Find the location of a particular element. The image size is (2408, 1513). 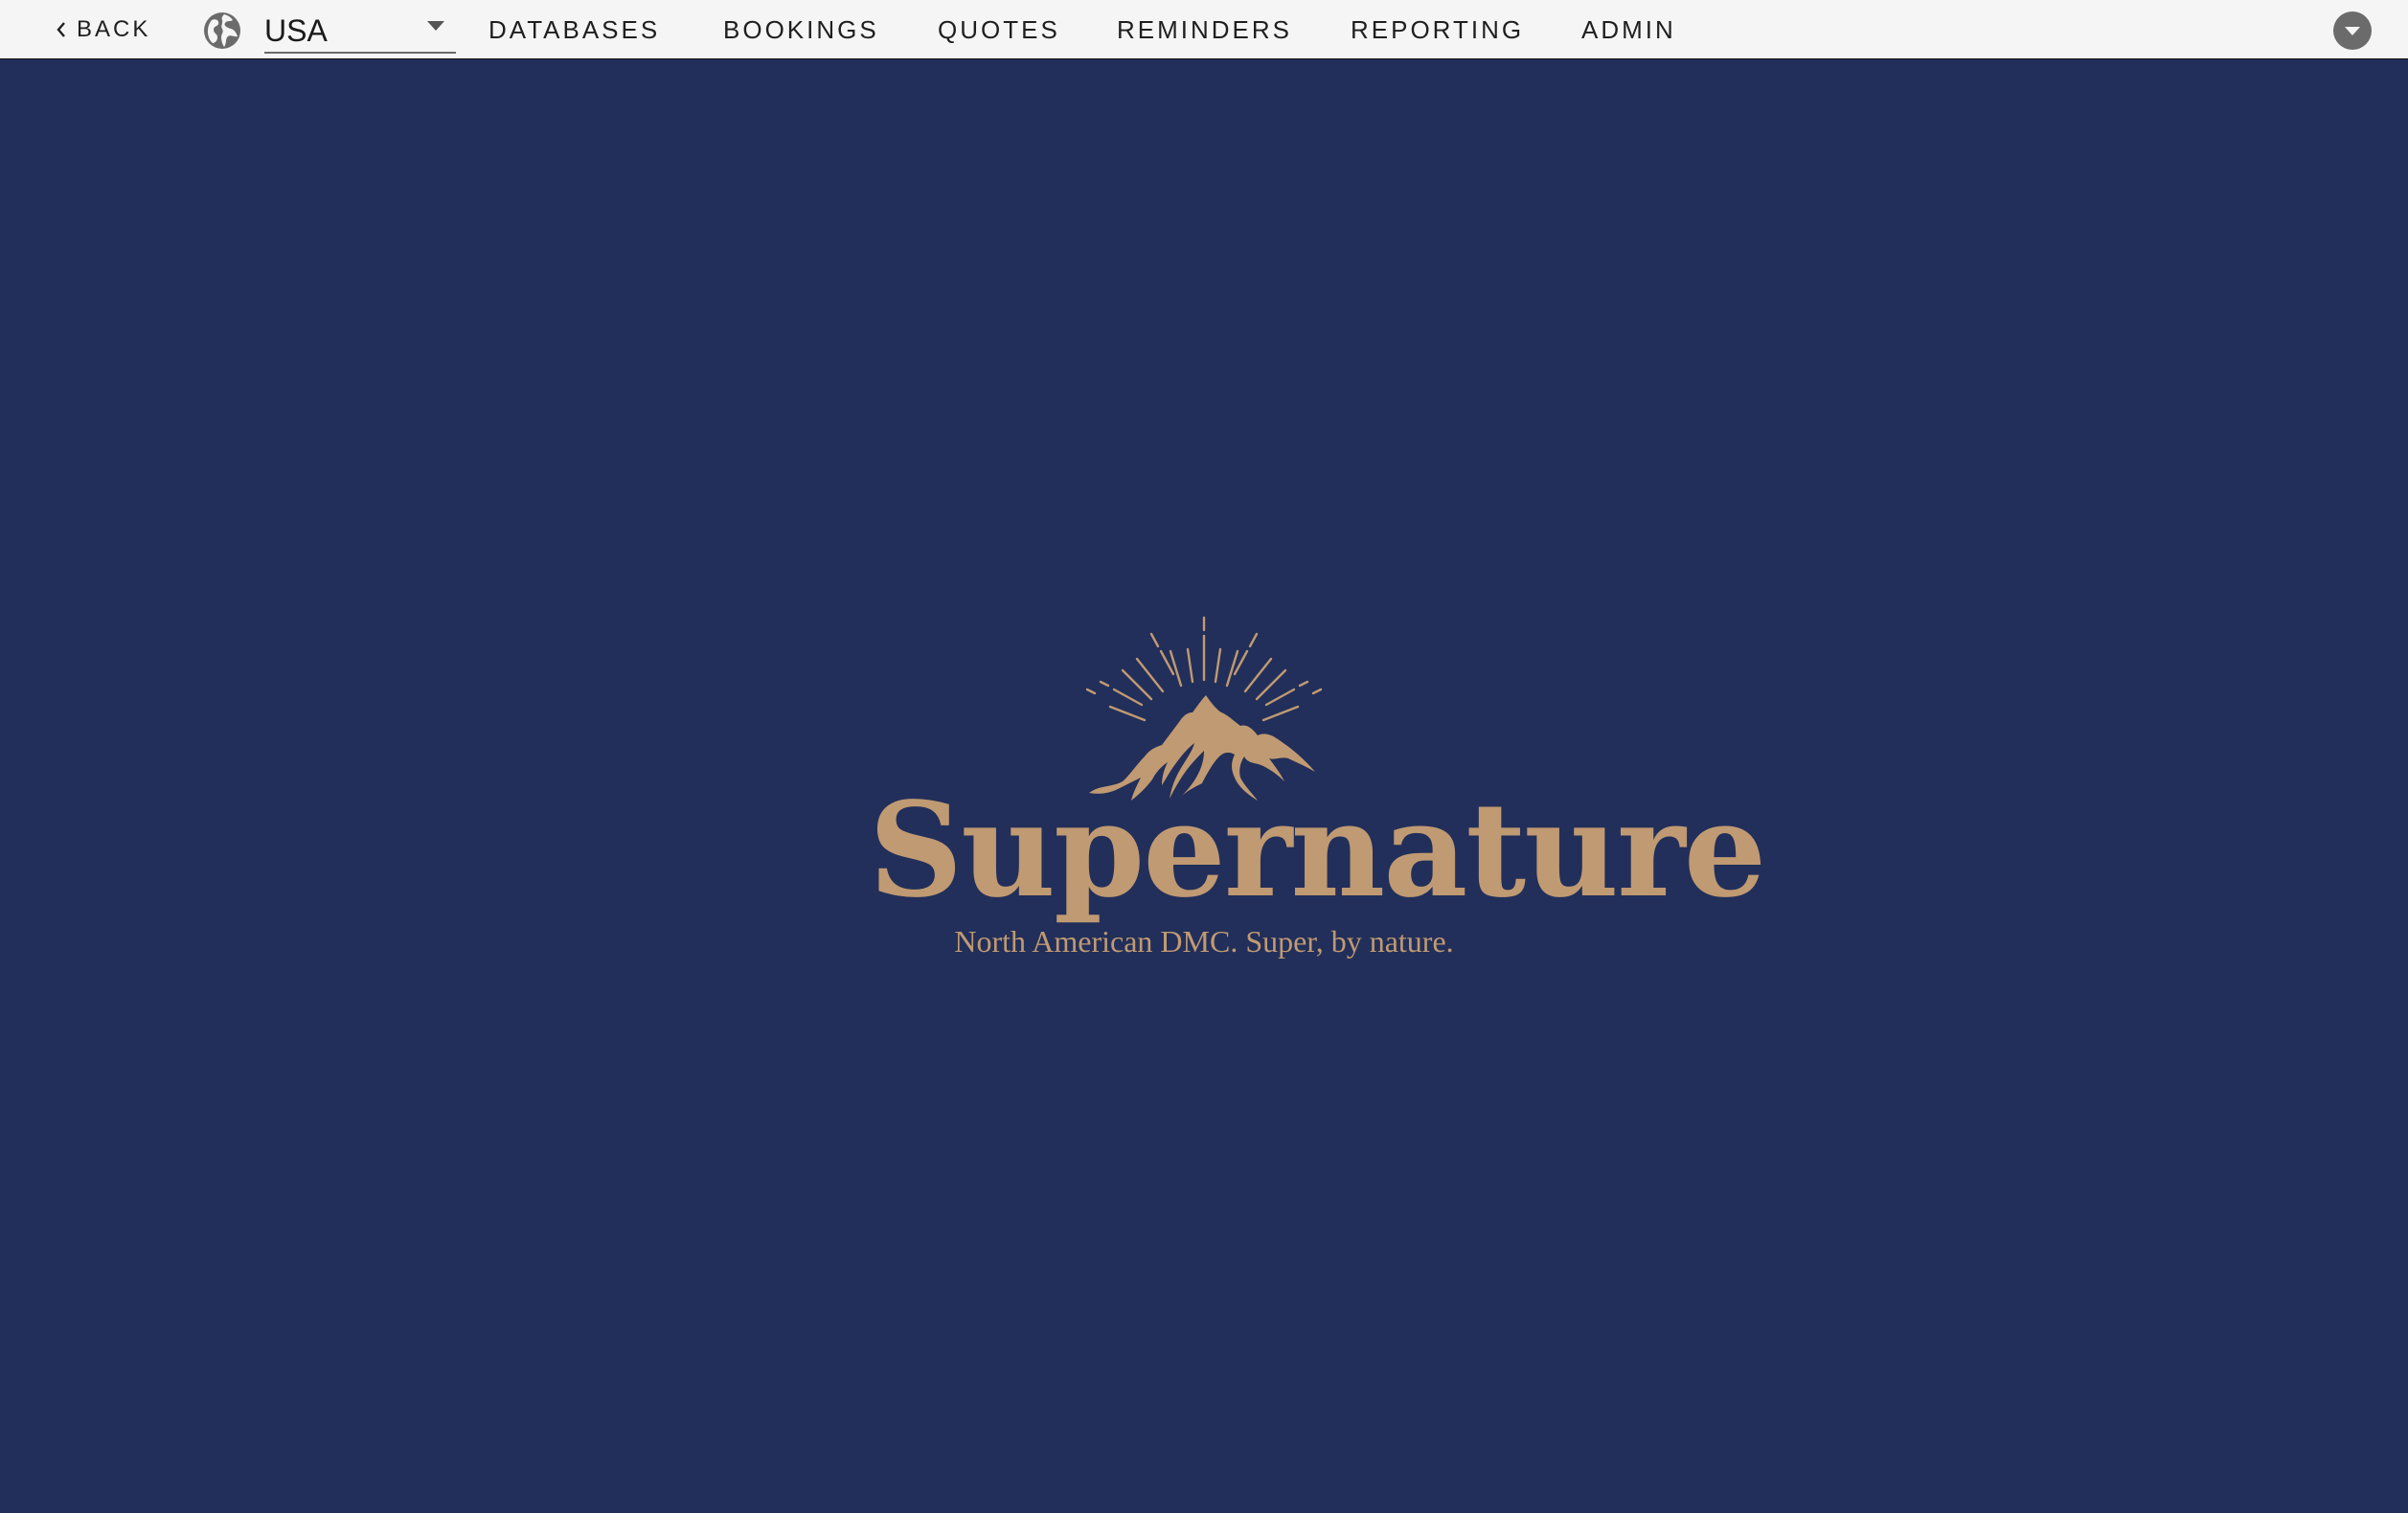

nav-databases: DATABASES is located at coordinates (574, 30).